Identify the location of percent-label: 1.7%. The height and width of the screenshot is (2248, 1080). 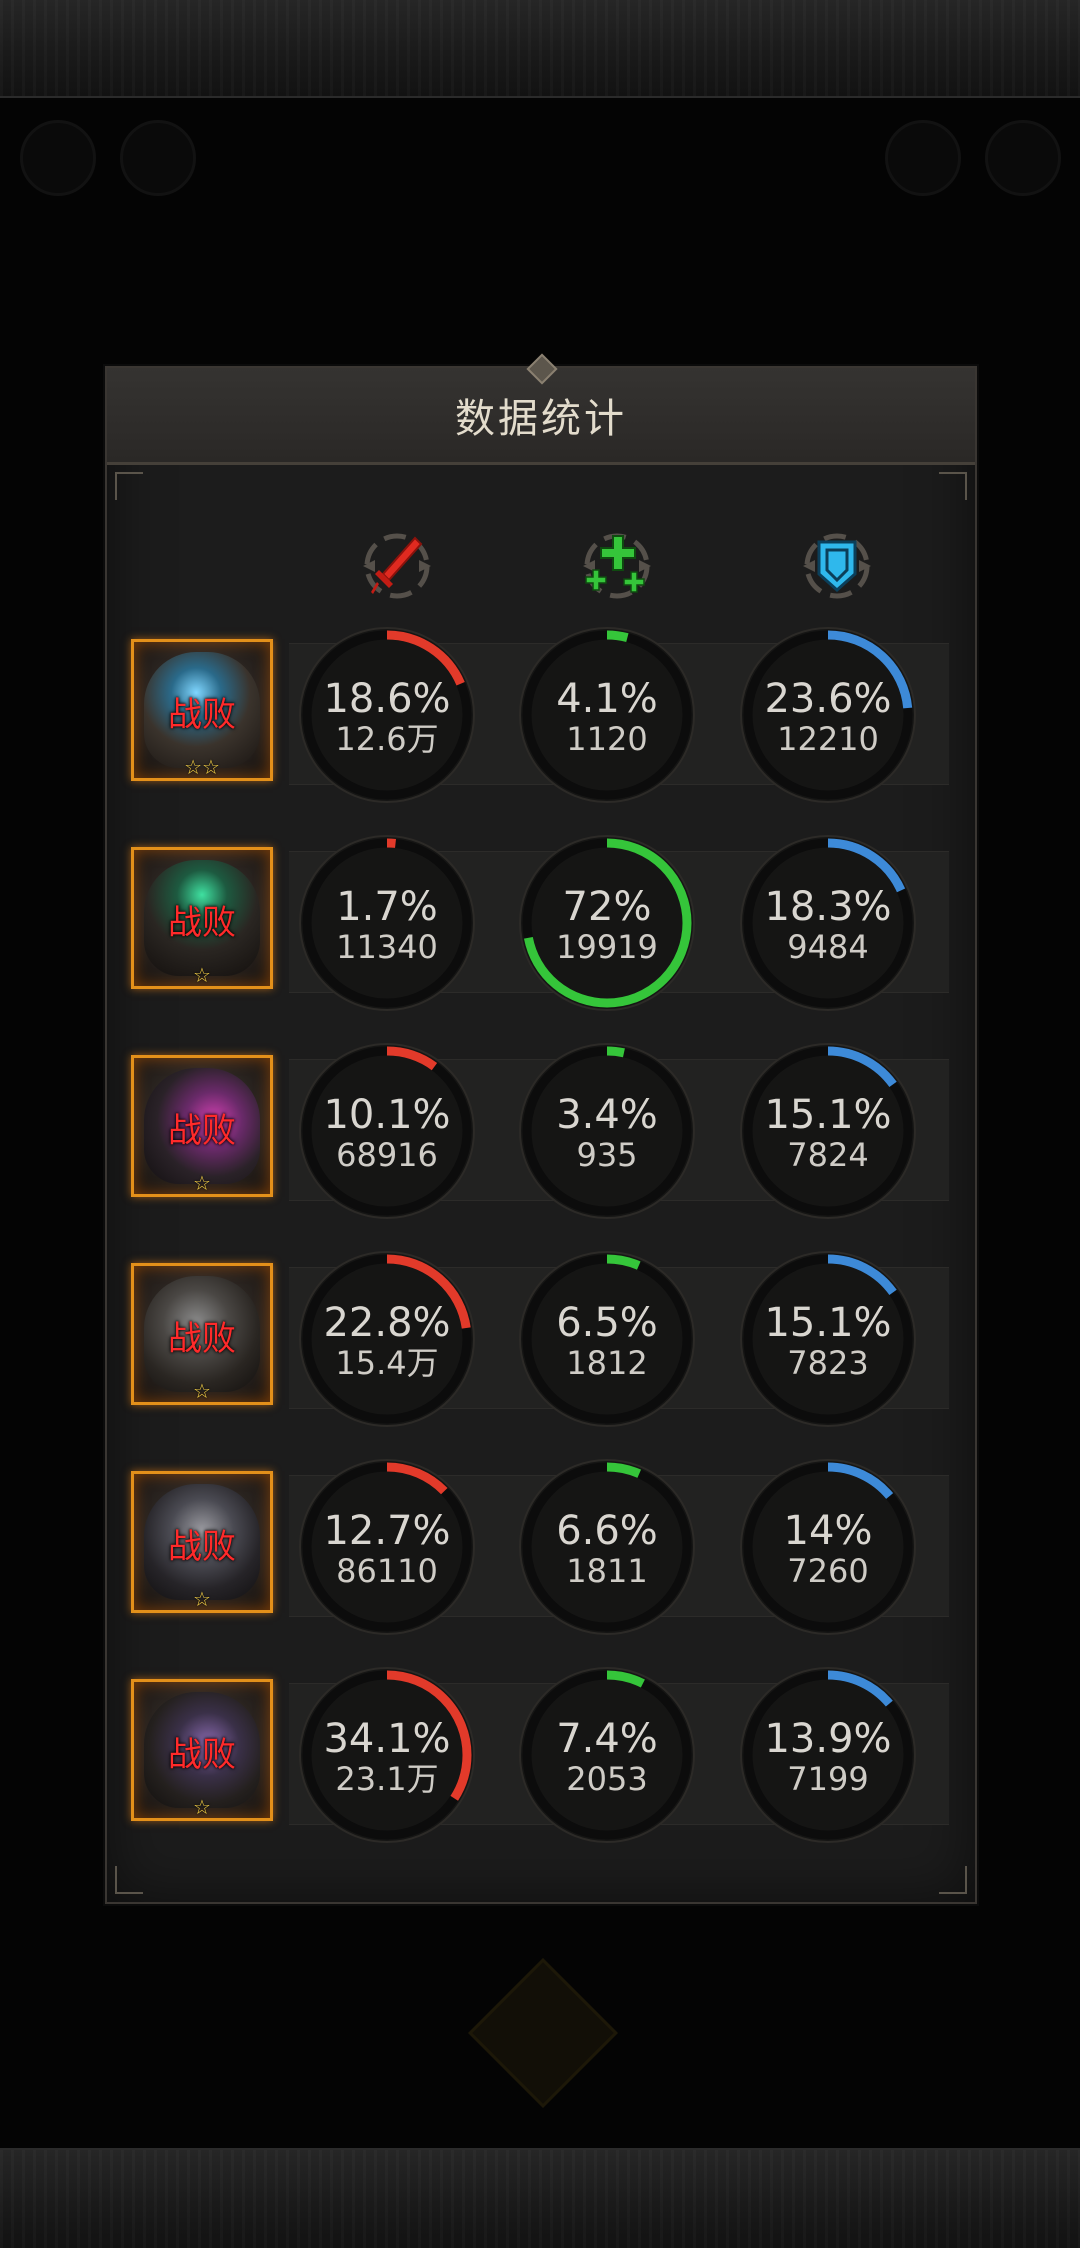
(387, 907).